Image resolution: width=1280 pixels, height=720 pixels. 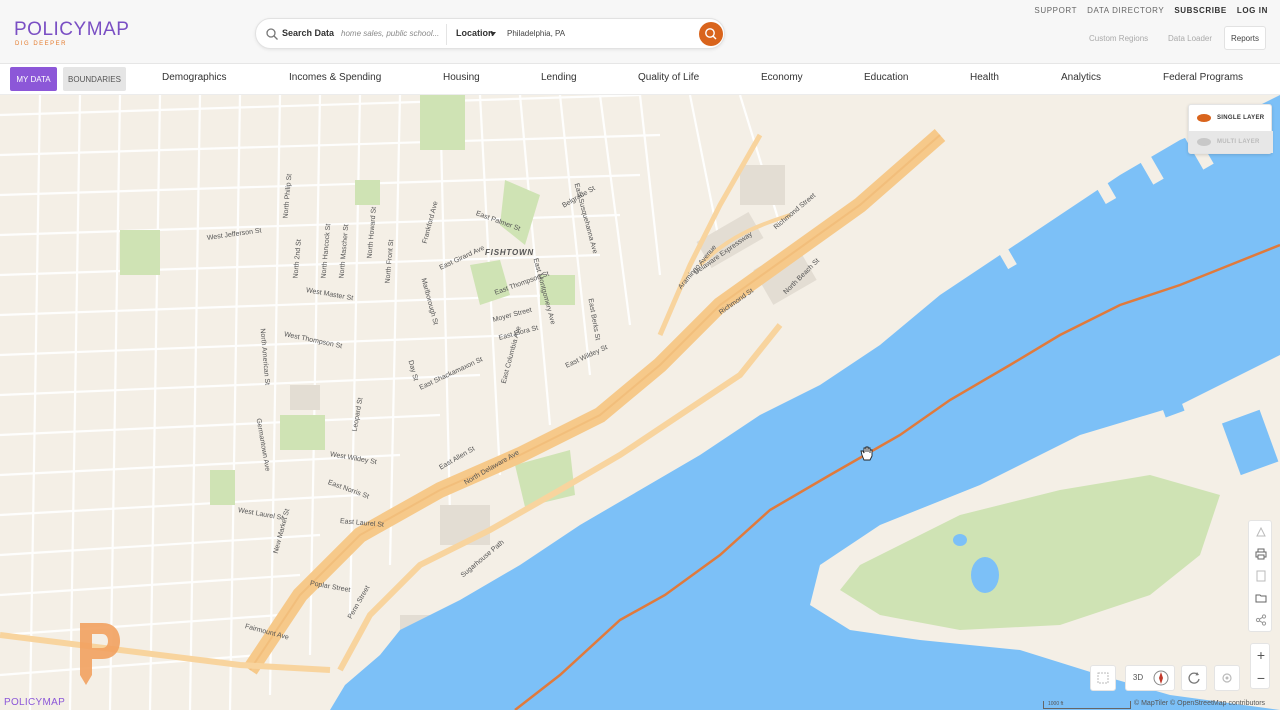 What do you see at coordinates (1081, 77) in the screenshot?
I see `menu-analytics: Analytics` at bounding box center [1081, 77].